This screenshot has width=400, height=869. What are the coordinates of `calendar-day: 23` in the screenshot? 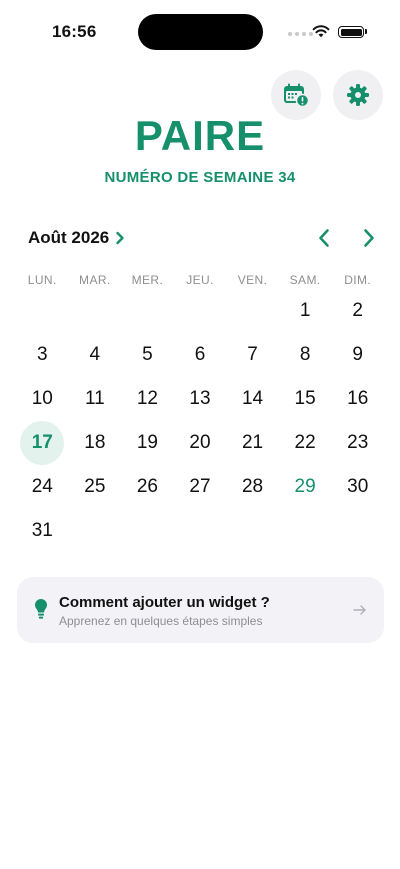 It's located at (357, 443).